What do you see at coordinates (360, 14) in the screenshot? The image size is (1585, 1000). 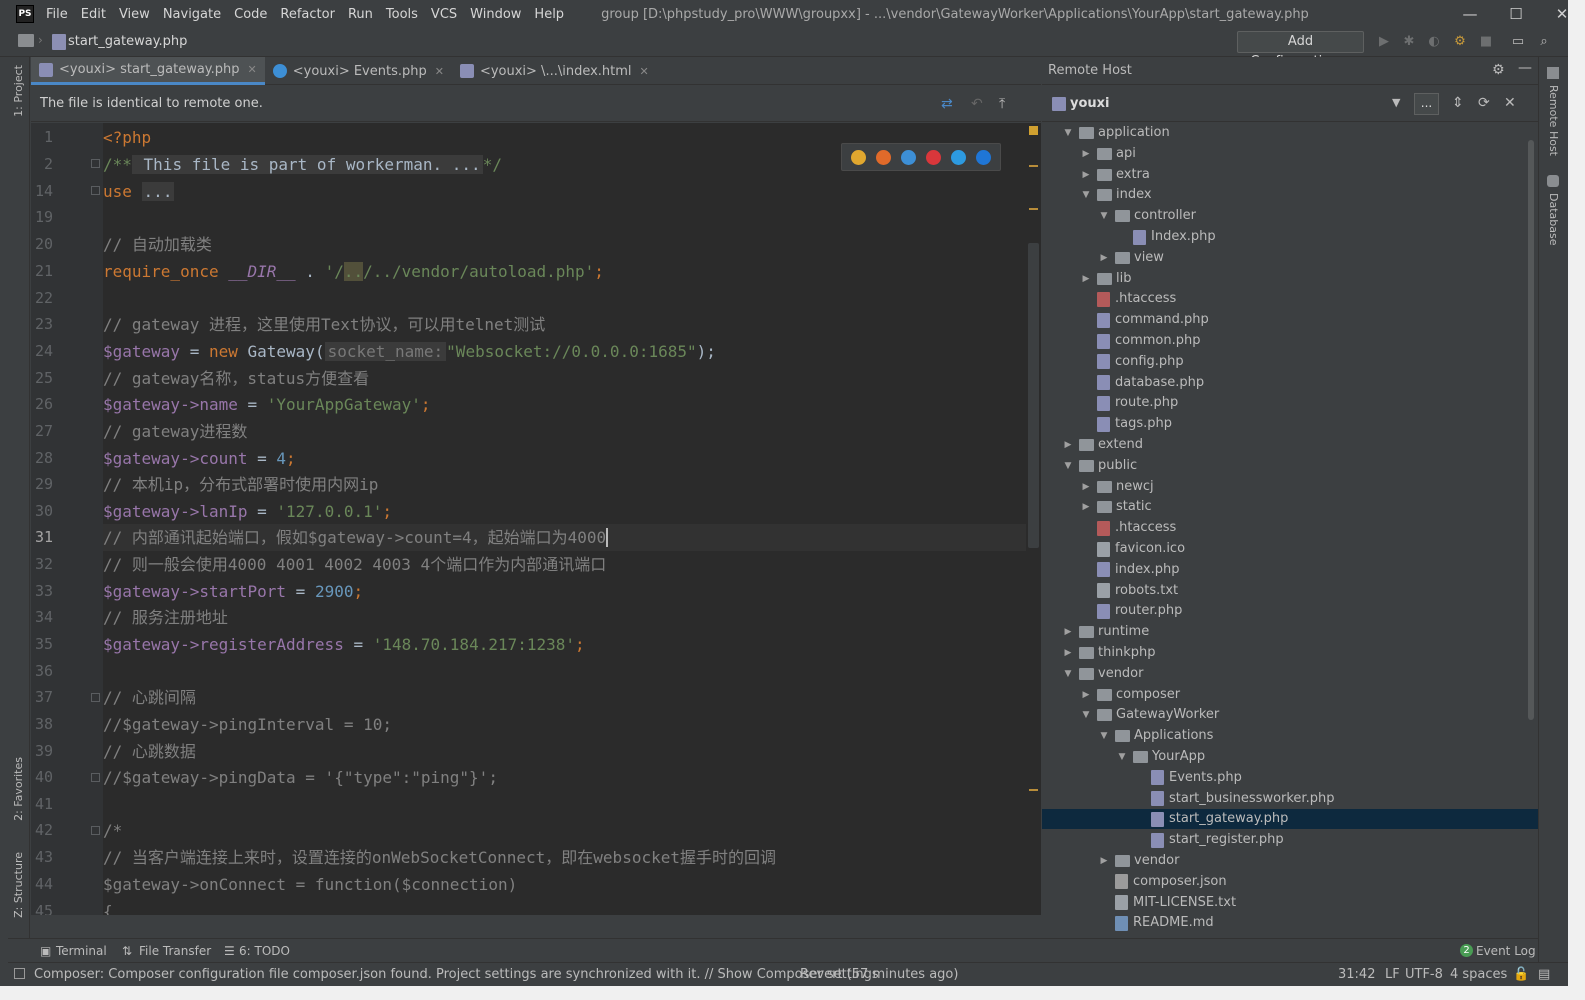 I see `menu-run: Run` at bounding box center [360, 14].